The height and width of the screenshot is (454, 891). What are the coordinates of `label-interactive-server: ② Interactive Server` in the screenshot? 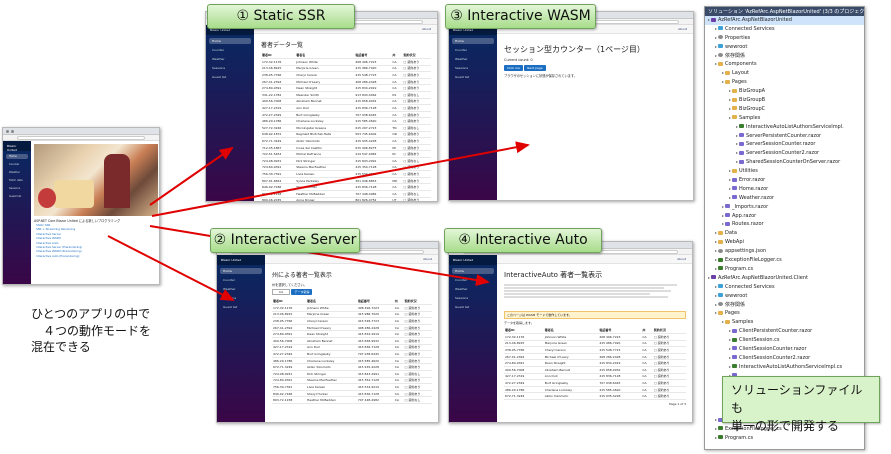 It's located at (285, 240).